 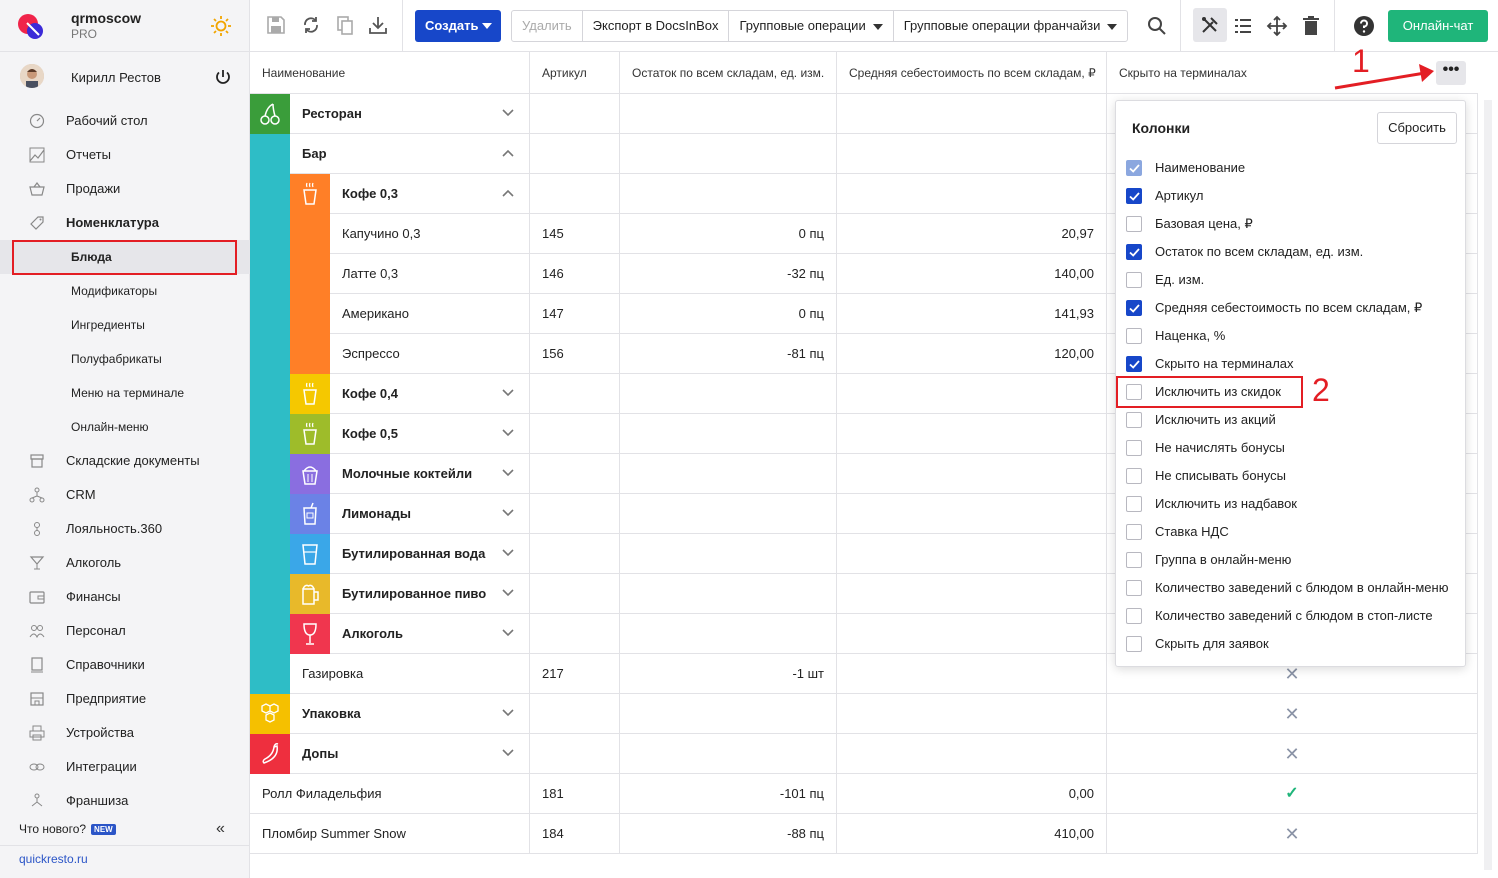 What do you see at coordinates (53, 859) in the screenshot?
I see `site-link: quickresto.ru` at bounding box center [53, 859].